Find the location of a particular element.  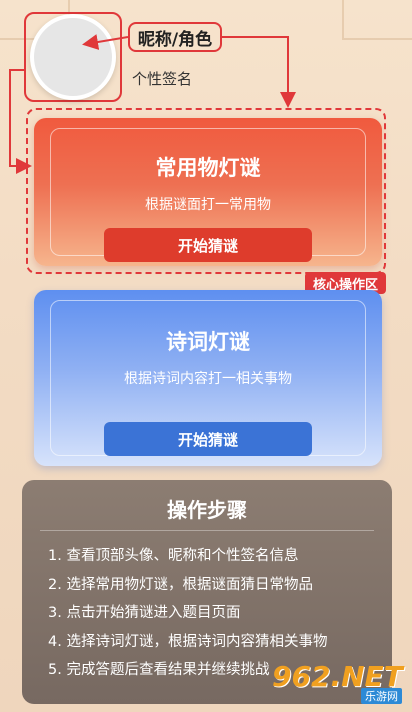

watermark-subtext: 乐游网 is located at coordinates (381, 696).